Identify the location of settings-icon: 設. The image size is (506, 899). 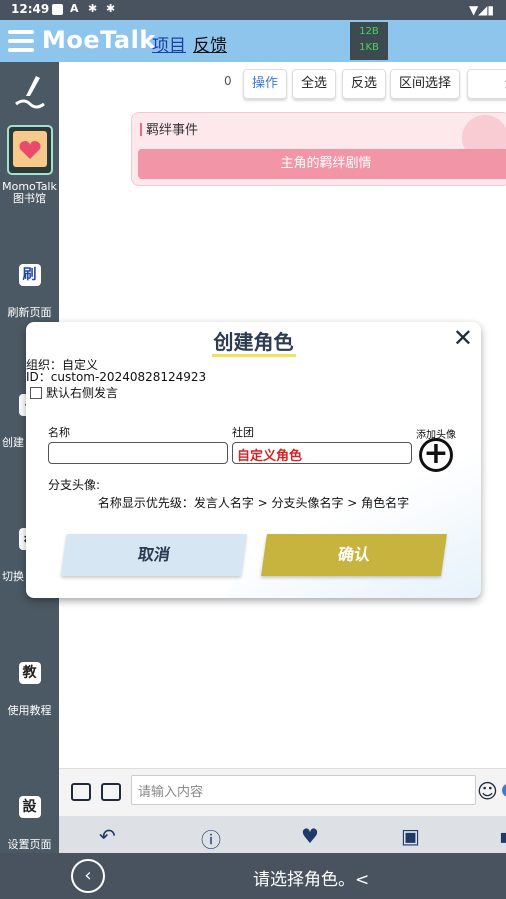
(29, 807).